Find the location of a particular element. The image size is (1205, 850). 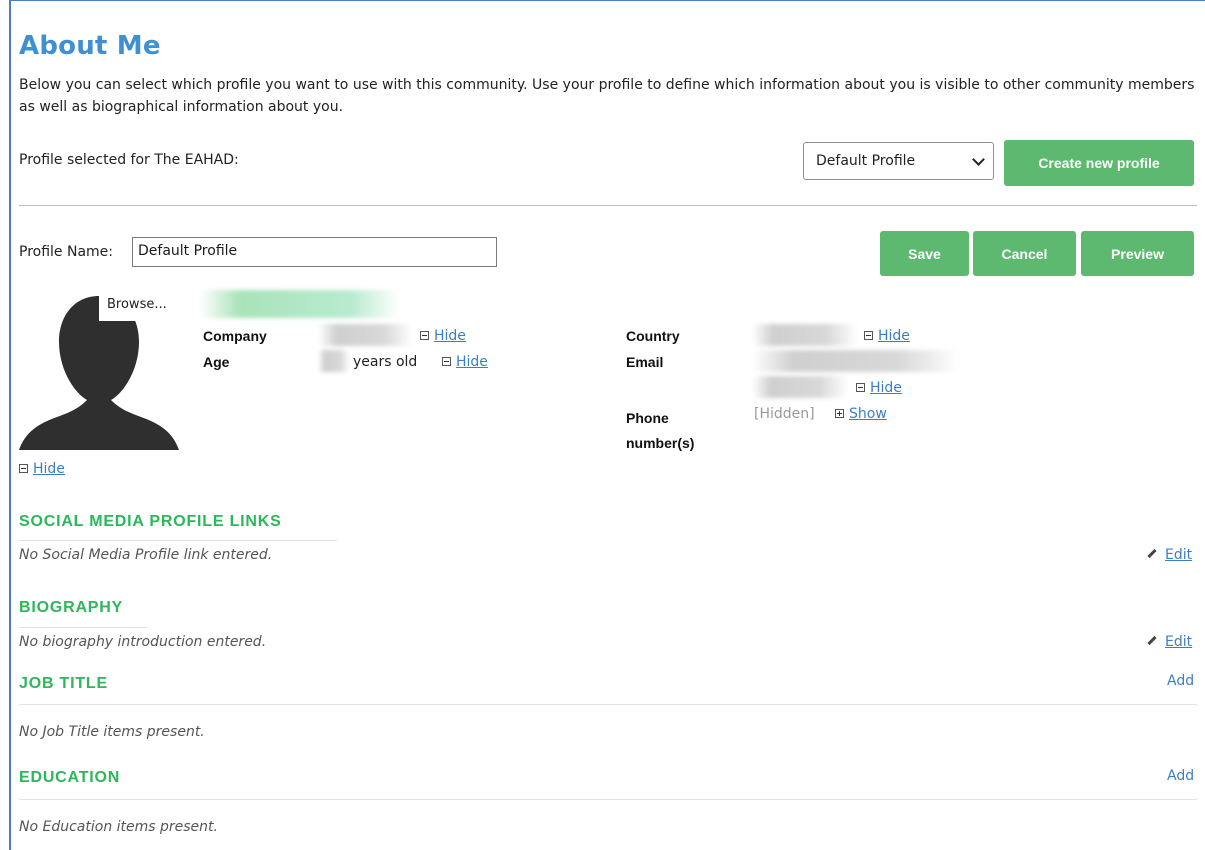

email-redacted-line1 is located at coordinates (856, 361).